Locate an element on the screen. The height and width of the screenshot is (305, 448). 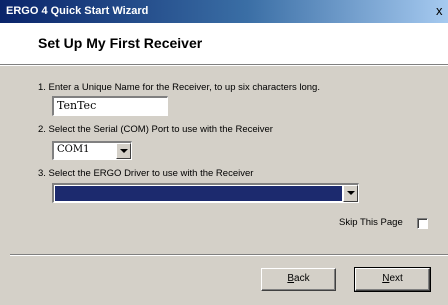
driver-selection-highlight is located at coordinates (198, 193).